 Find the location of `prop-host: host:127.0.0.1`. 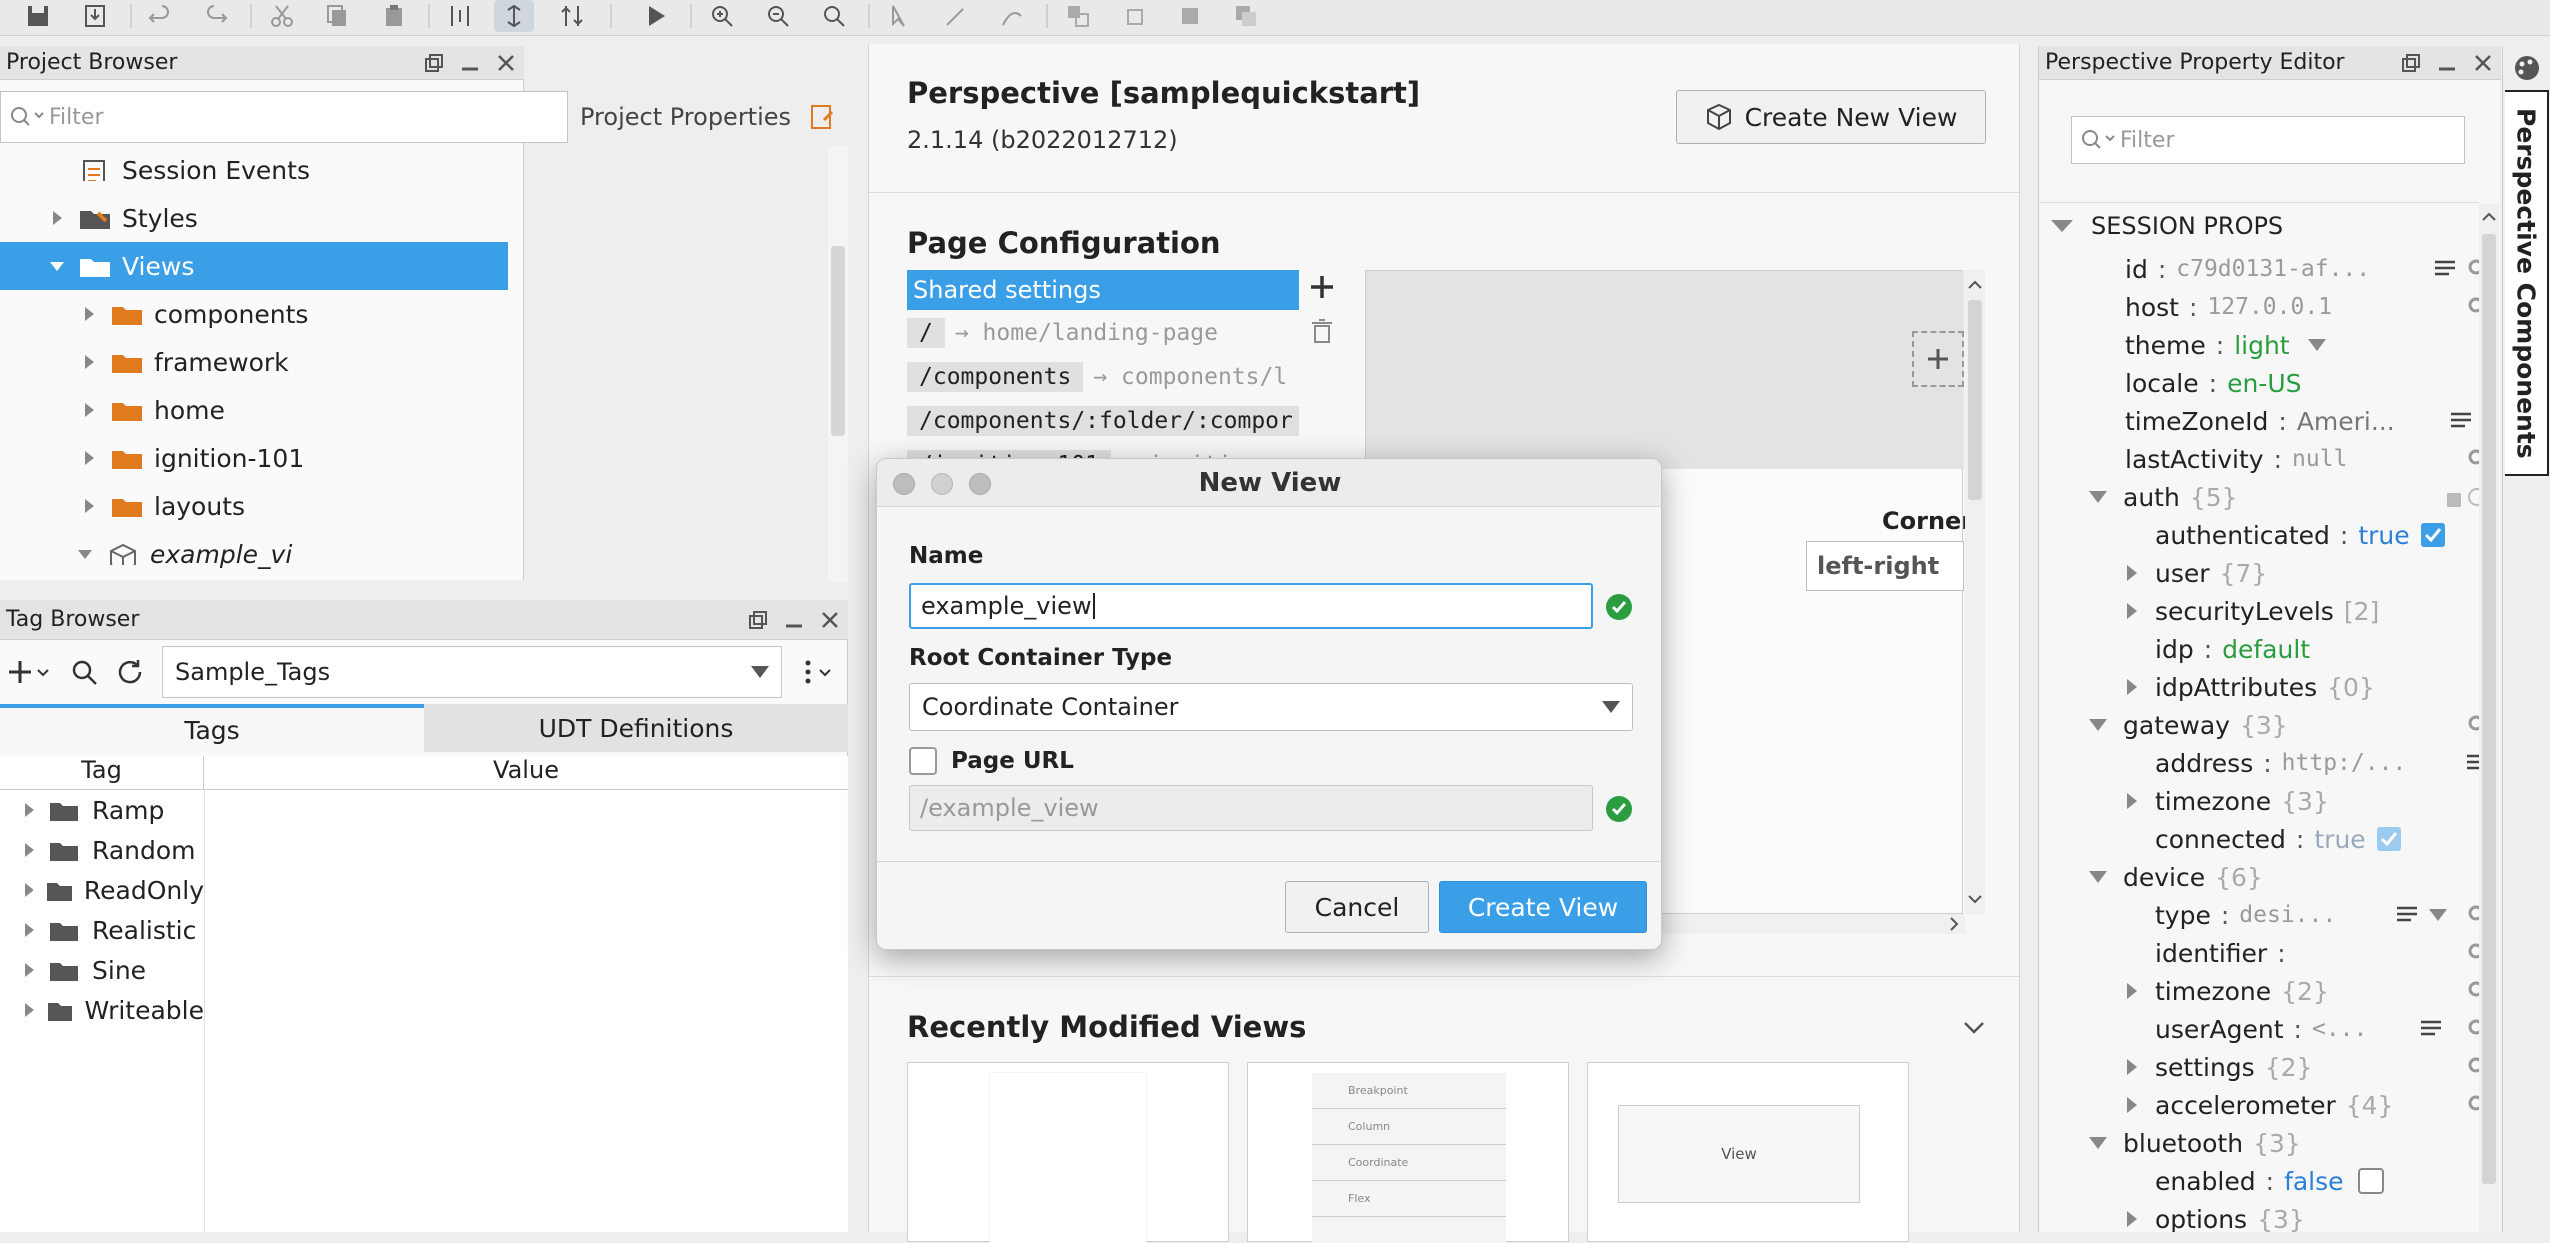

prop-host: host:127.0.0.1 is located at coordinates (2304, 307).